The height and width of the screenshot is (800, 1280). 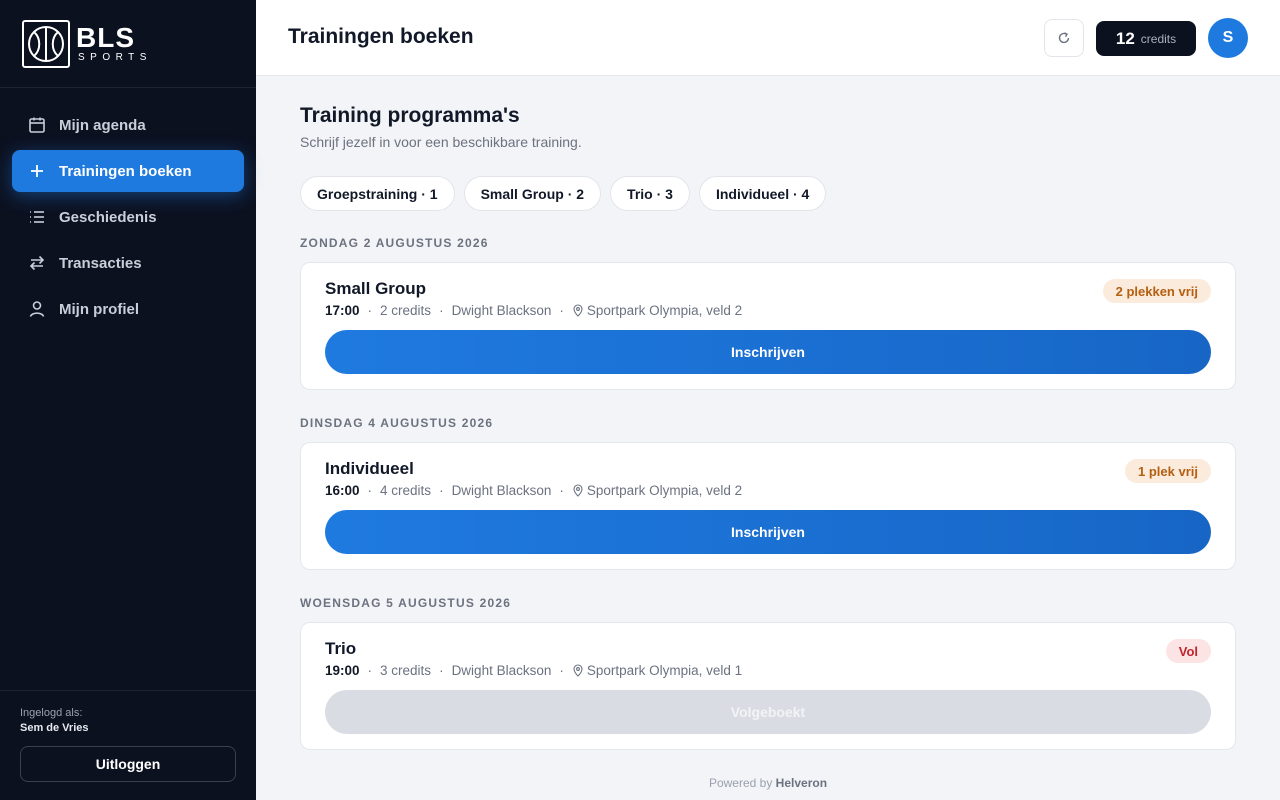 I want to click on full-badge: Vol, so click(x=1188, y=651).